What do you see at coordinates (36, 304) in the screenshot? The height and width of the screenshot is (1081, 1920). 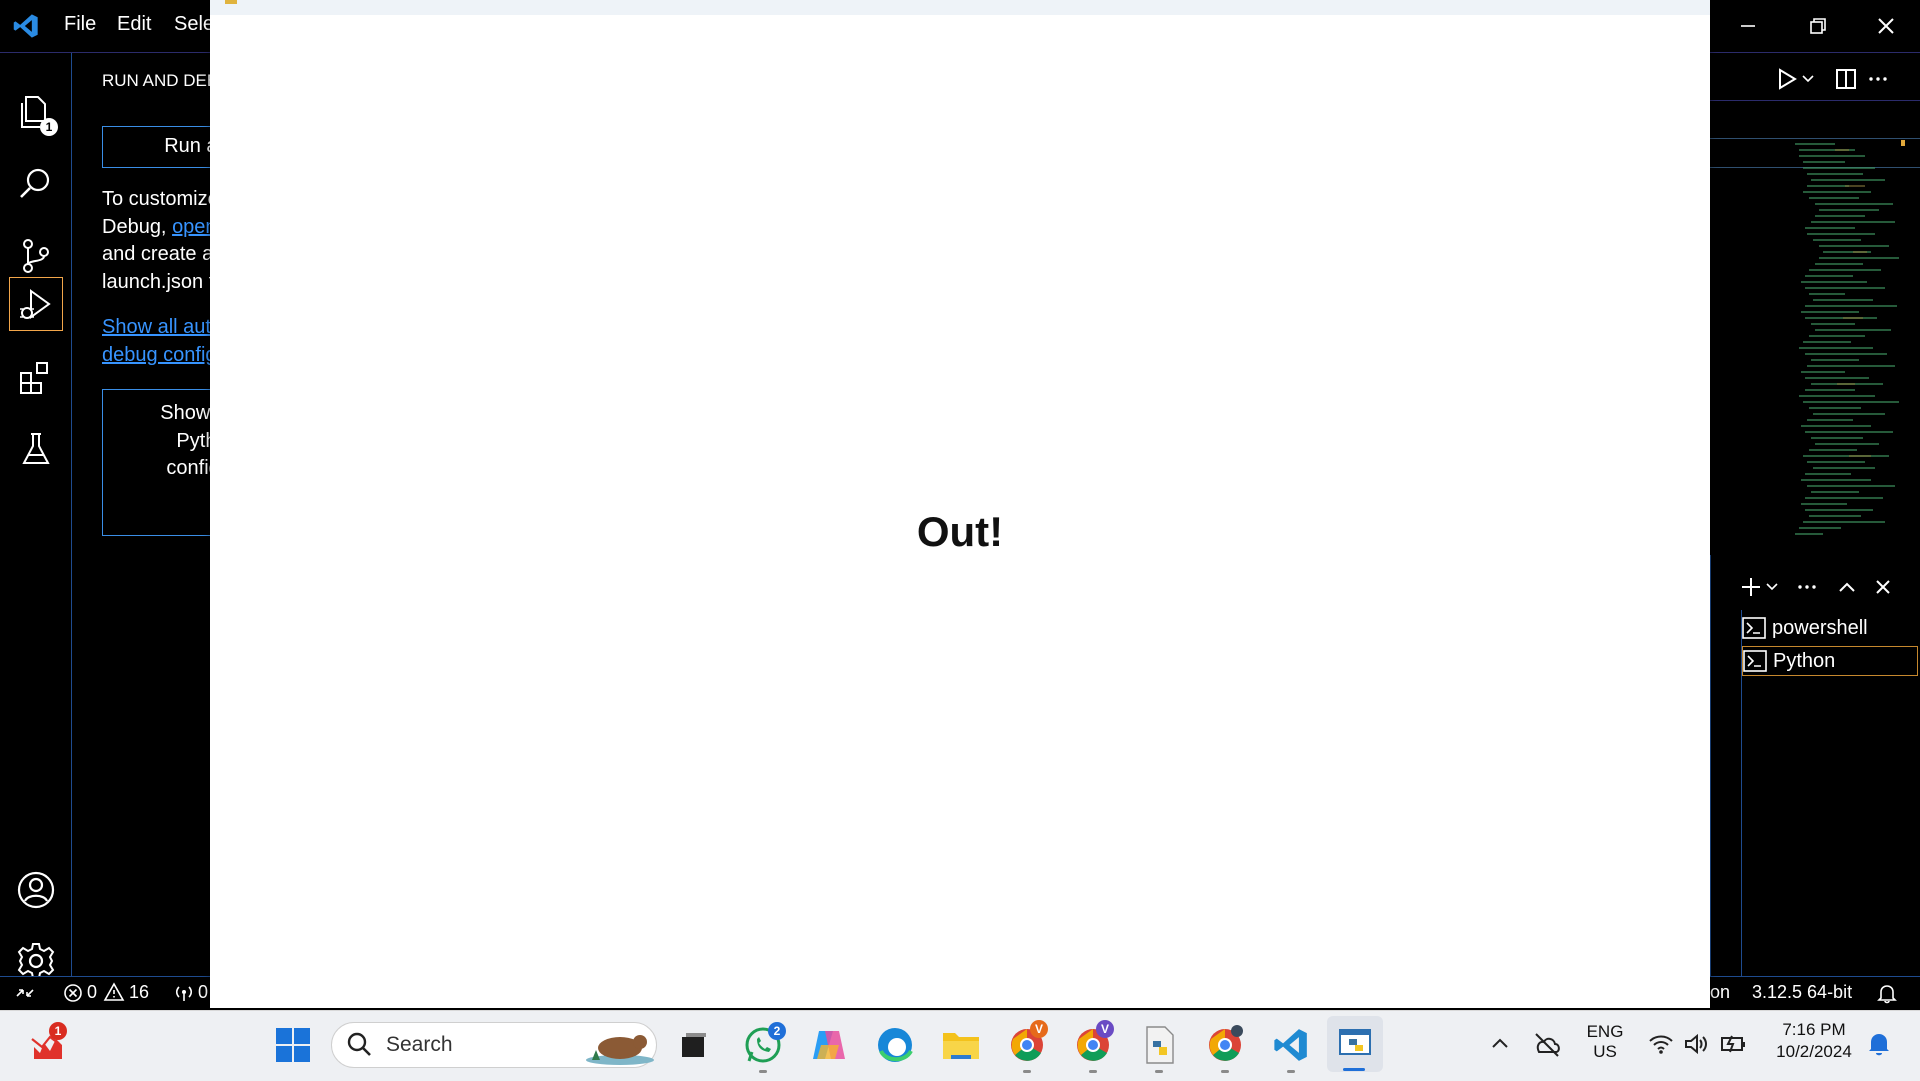 I see `run-and-debug-icon` at bounding box center [36, 304].